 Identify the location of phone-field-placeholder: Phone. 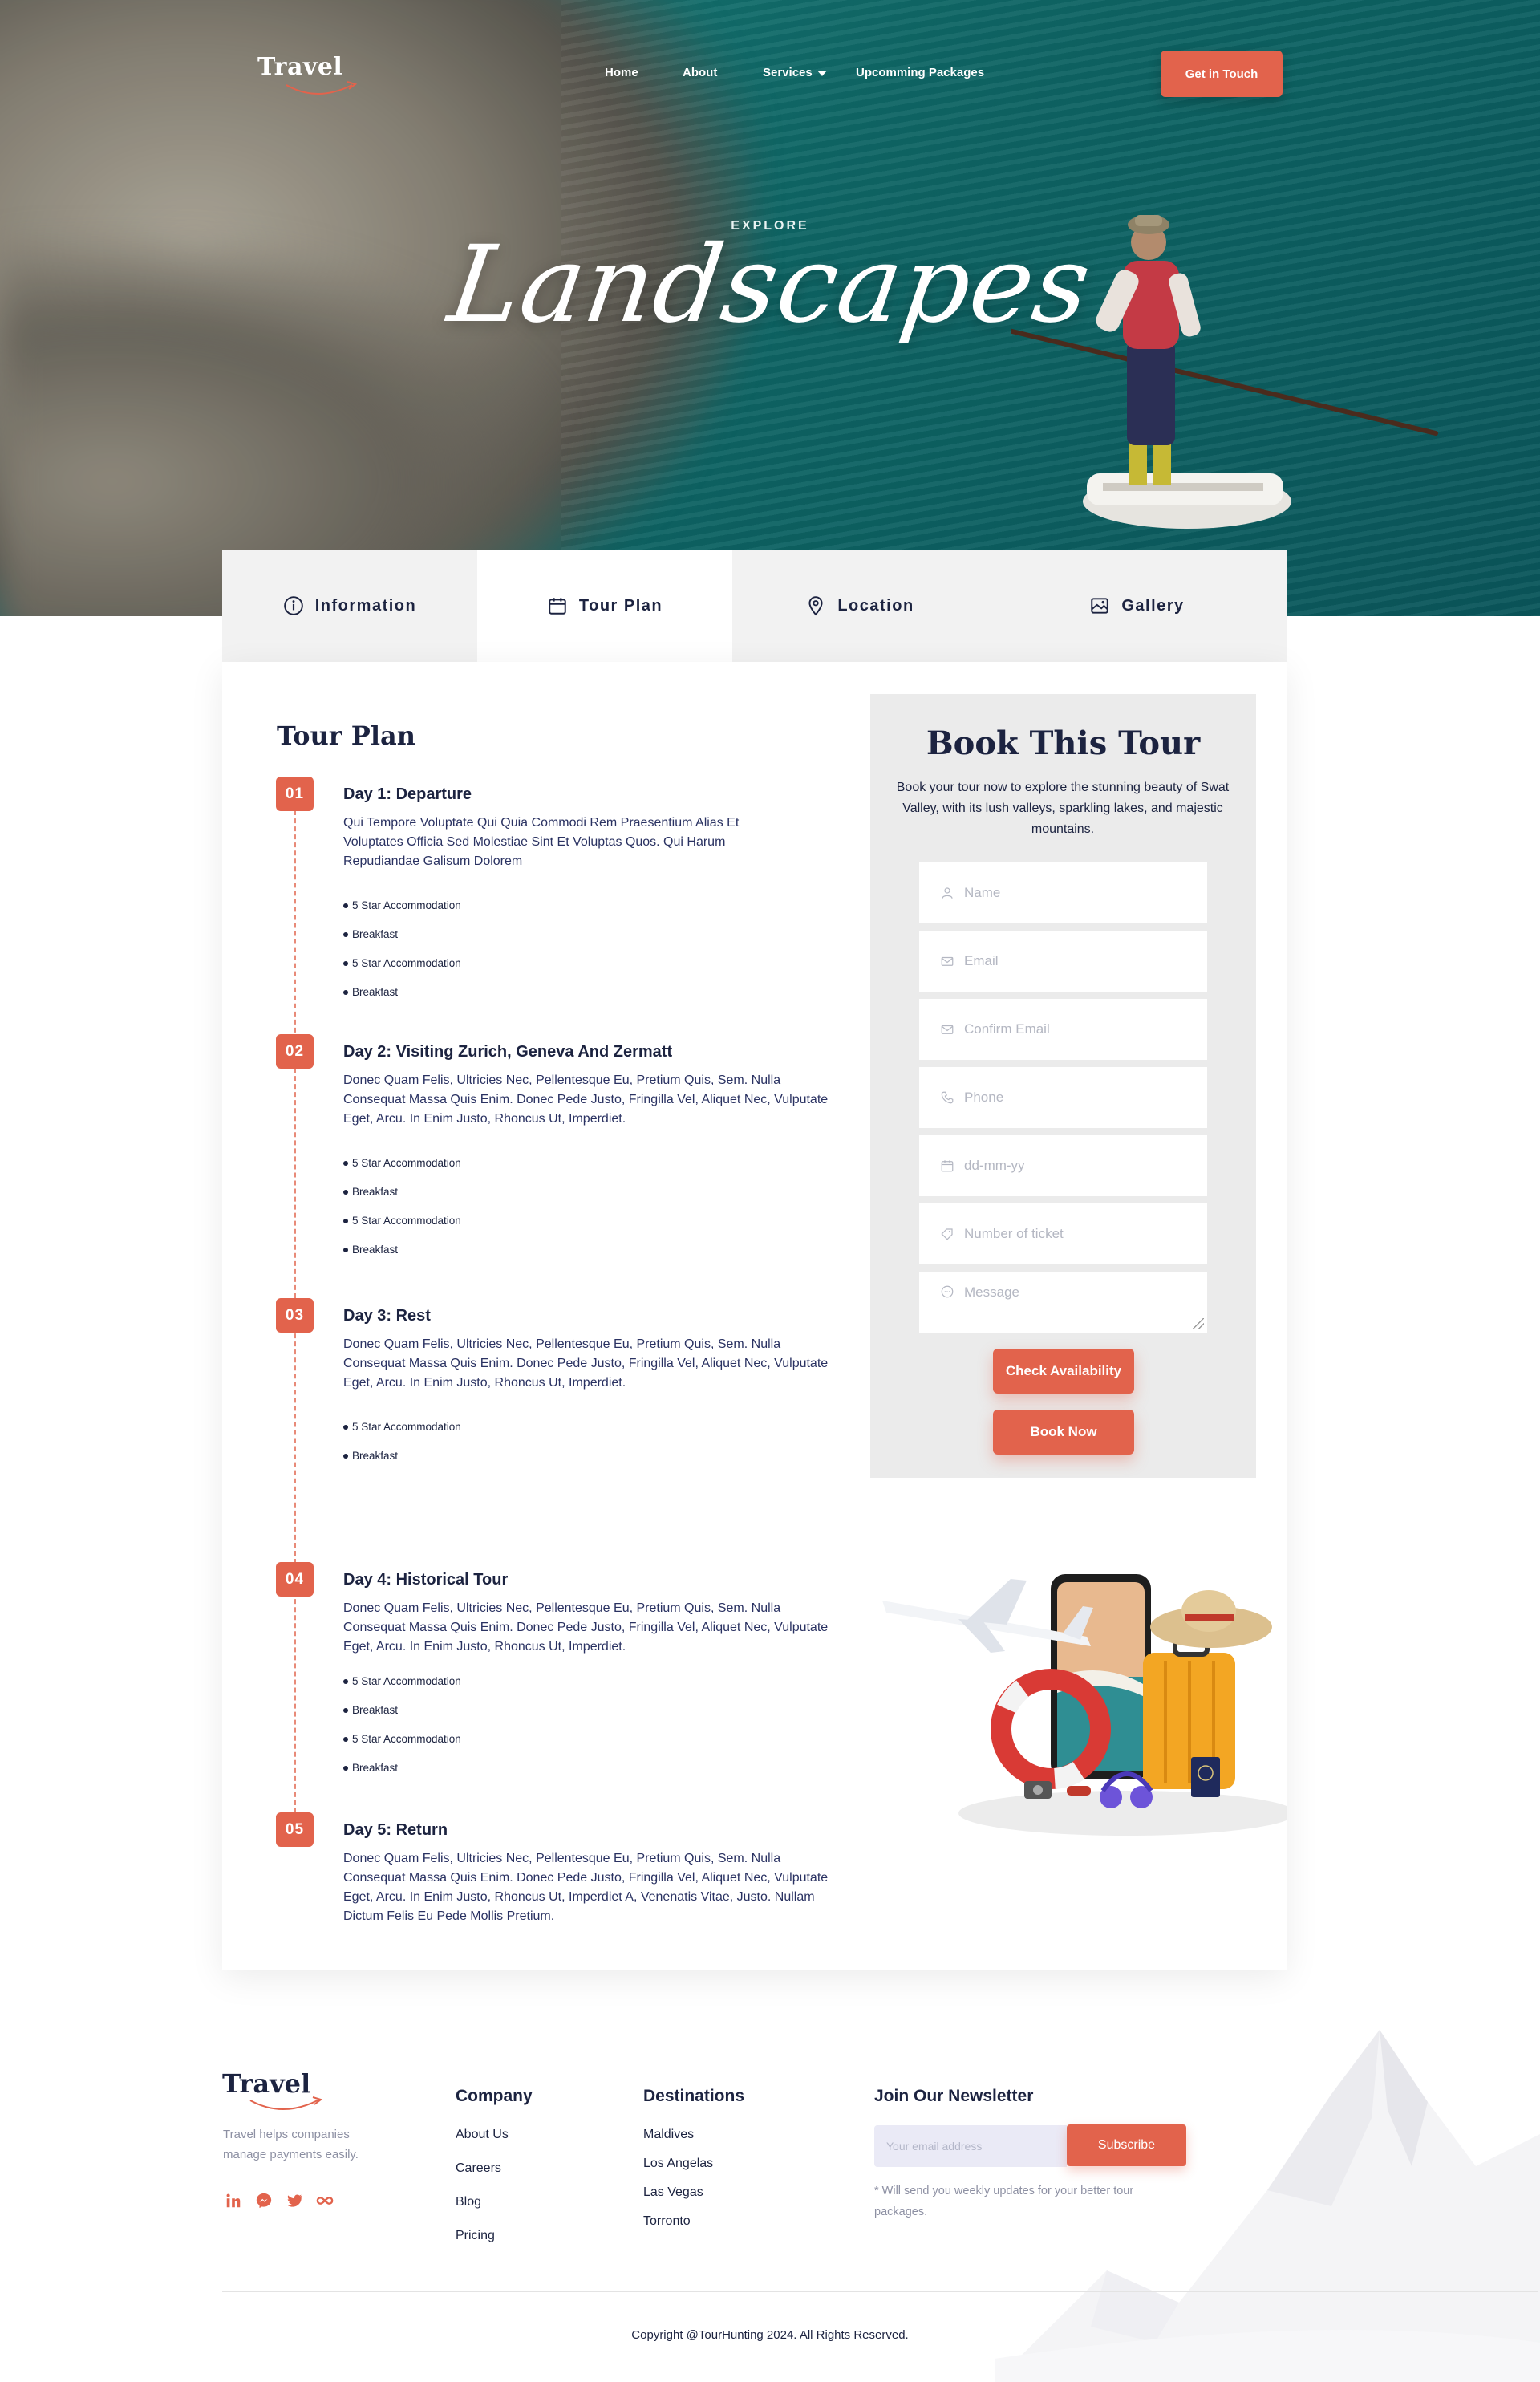
(984, 1097).